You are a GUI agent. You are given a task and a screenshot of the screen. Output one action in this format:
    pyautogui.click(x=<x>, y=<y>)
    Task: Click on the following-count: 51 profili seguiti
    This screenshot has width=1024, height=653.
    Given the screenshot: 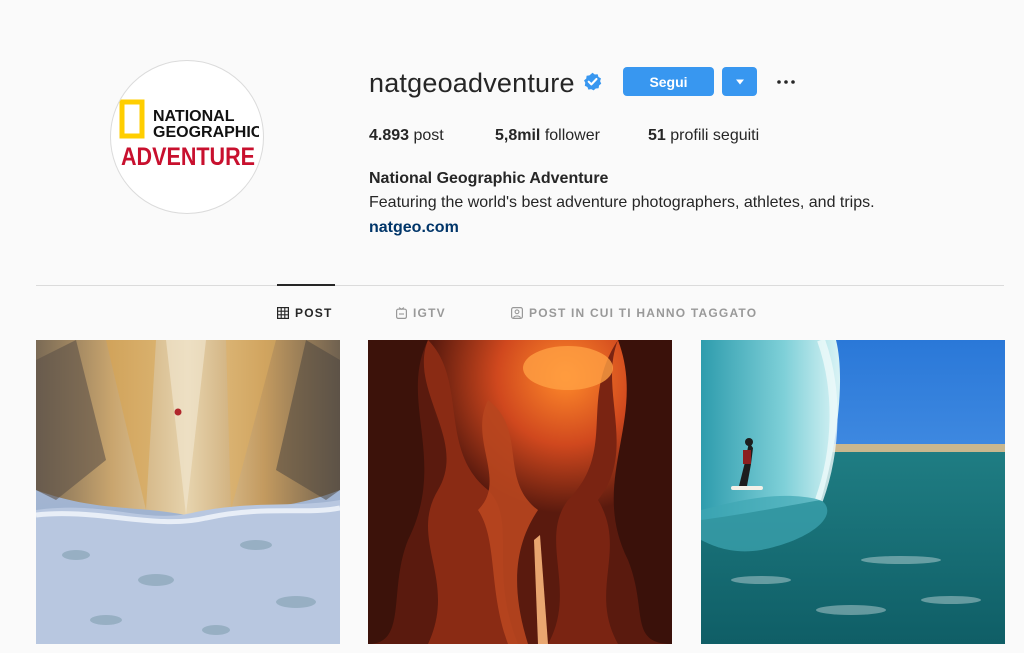 What is the action you would take?
    pyautogui.click(x=703, y=136)
    